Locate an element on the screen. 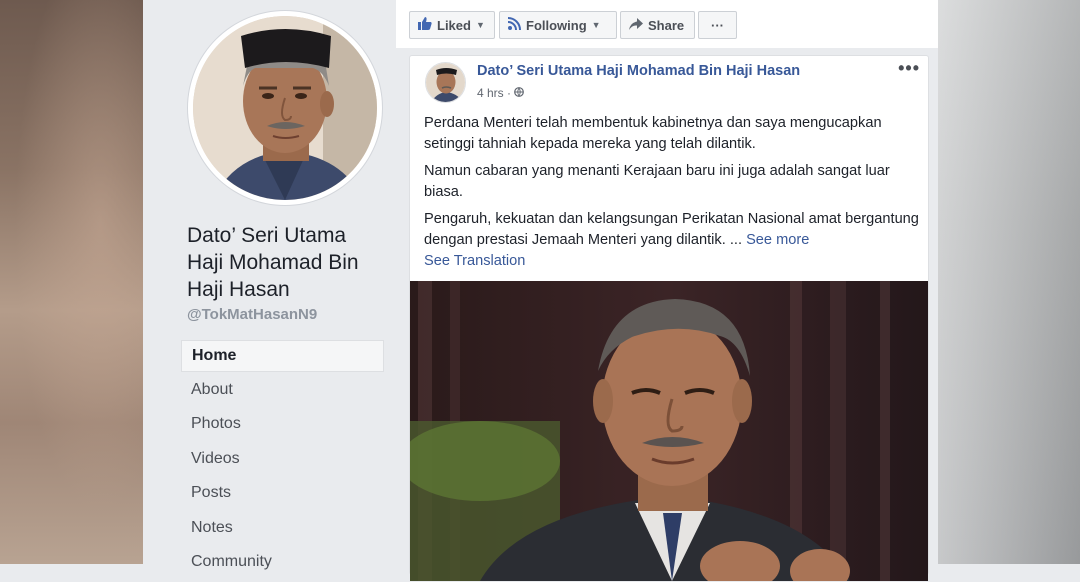 This screenshot has width=1080, height=582. nav-item-about: About is located at coordinates (282, 391).